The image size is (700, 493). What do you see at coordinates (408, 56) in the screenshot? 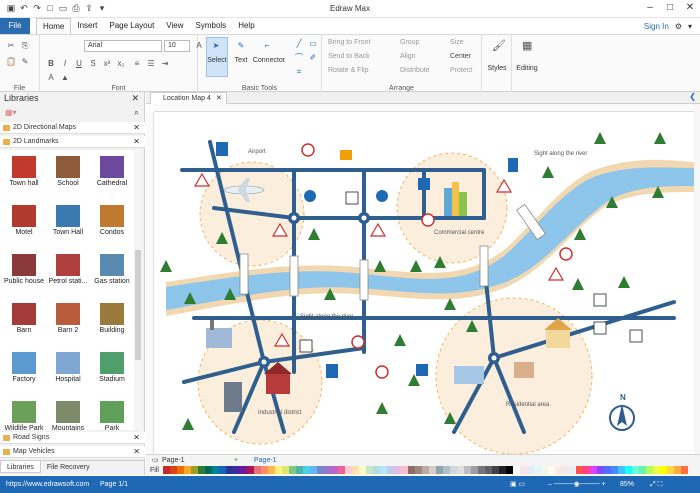
I see `align-button: Align` at bounding box center [408, 56].